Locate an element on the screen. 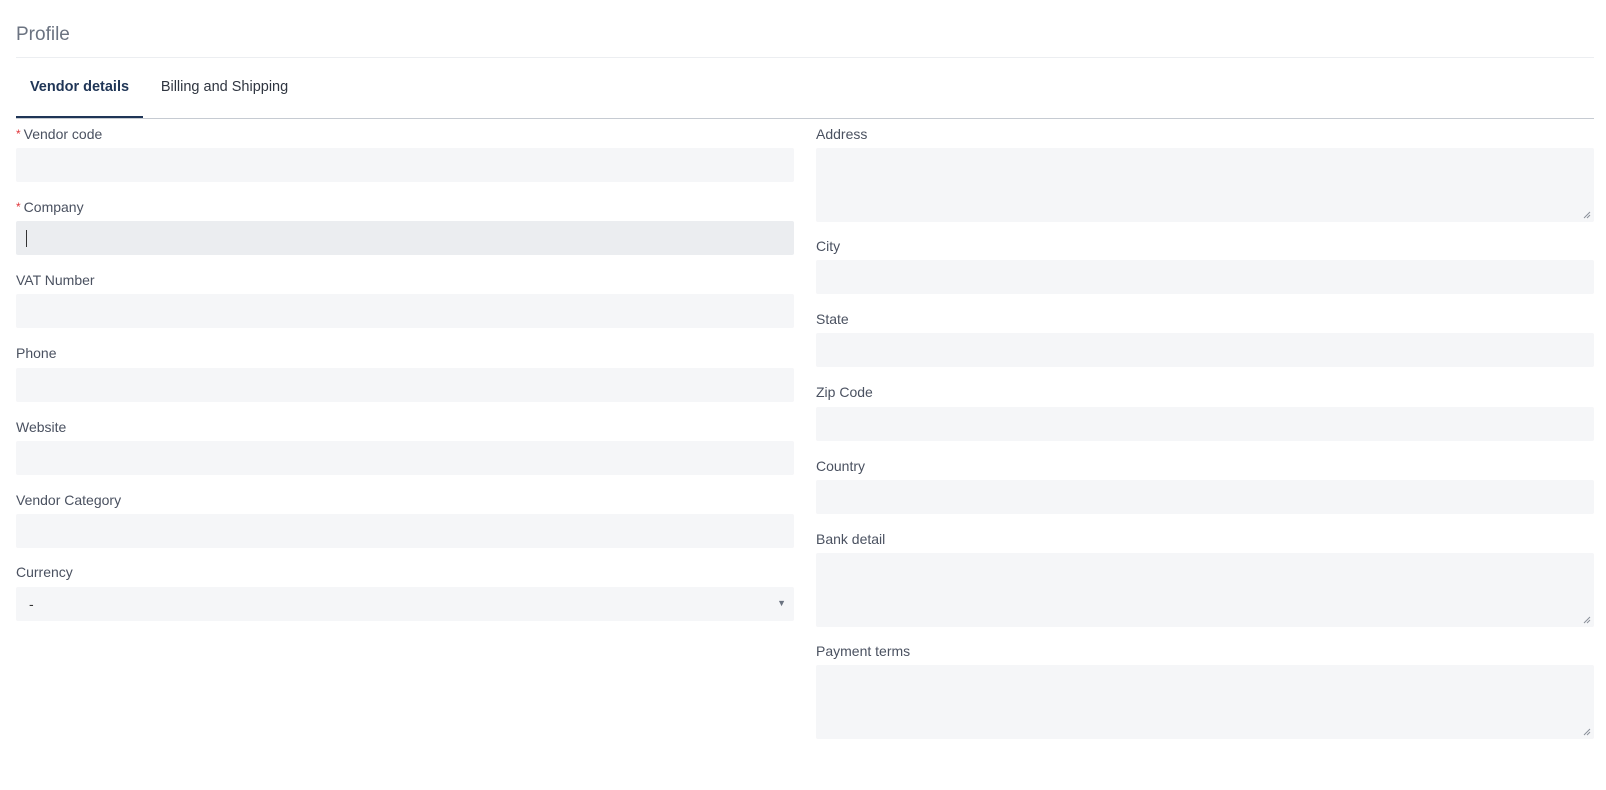 Image resolution: width=1606 pixels, height=790 pixels. tab-vendor-details: Vendor details is located at coordinates (79, 88).